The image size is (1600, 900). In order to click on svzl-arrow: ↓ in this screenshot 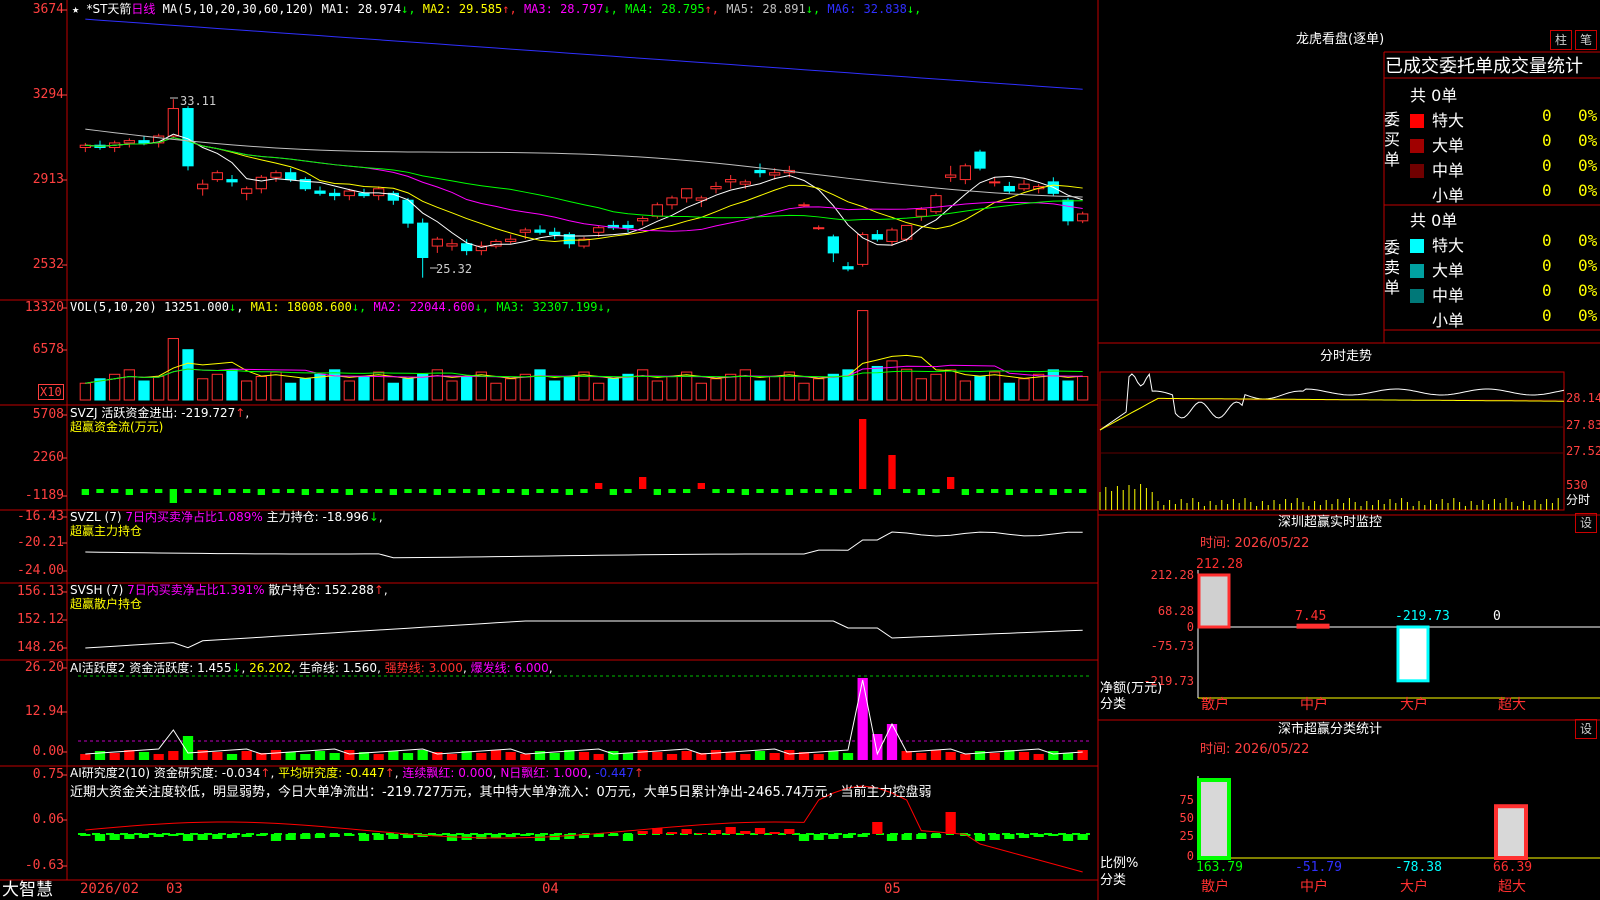, I will do `click(373, 517)`.